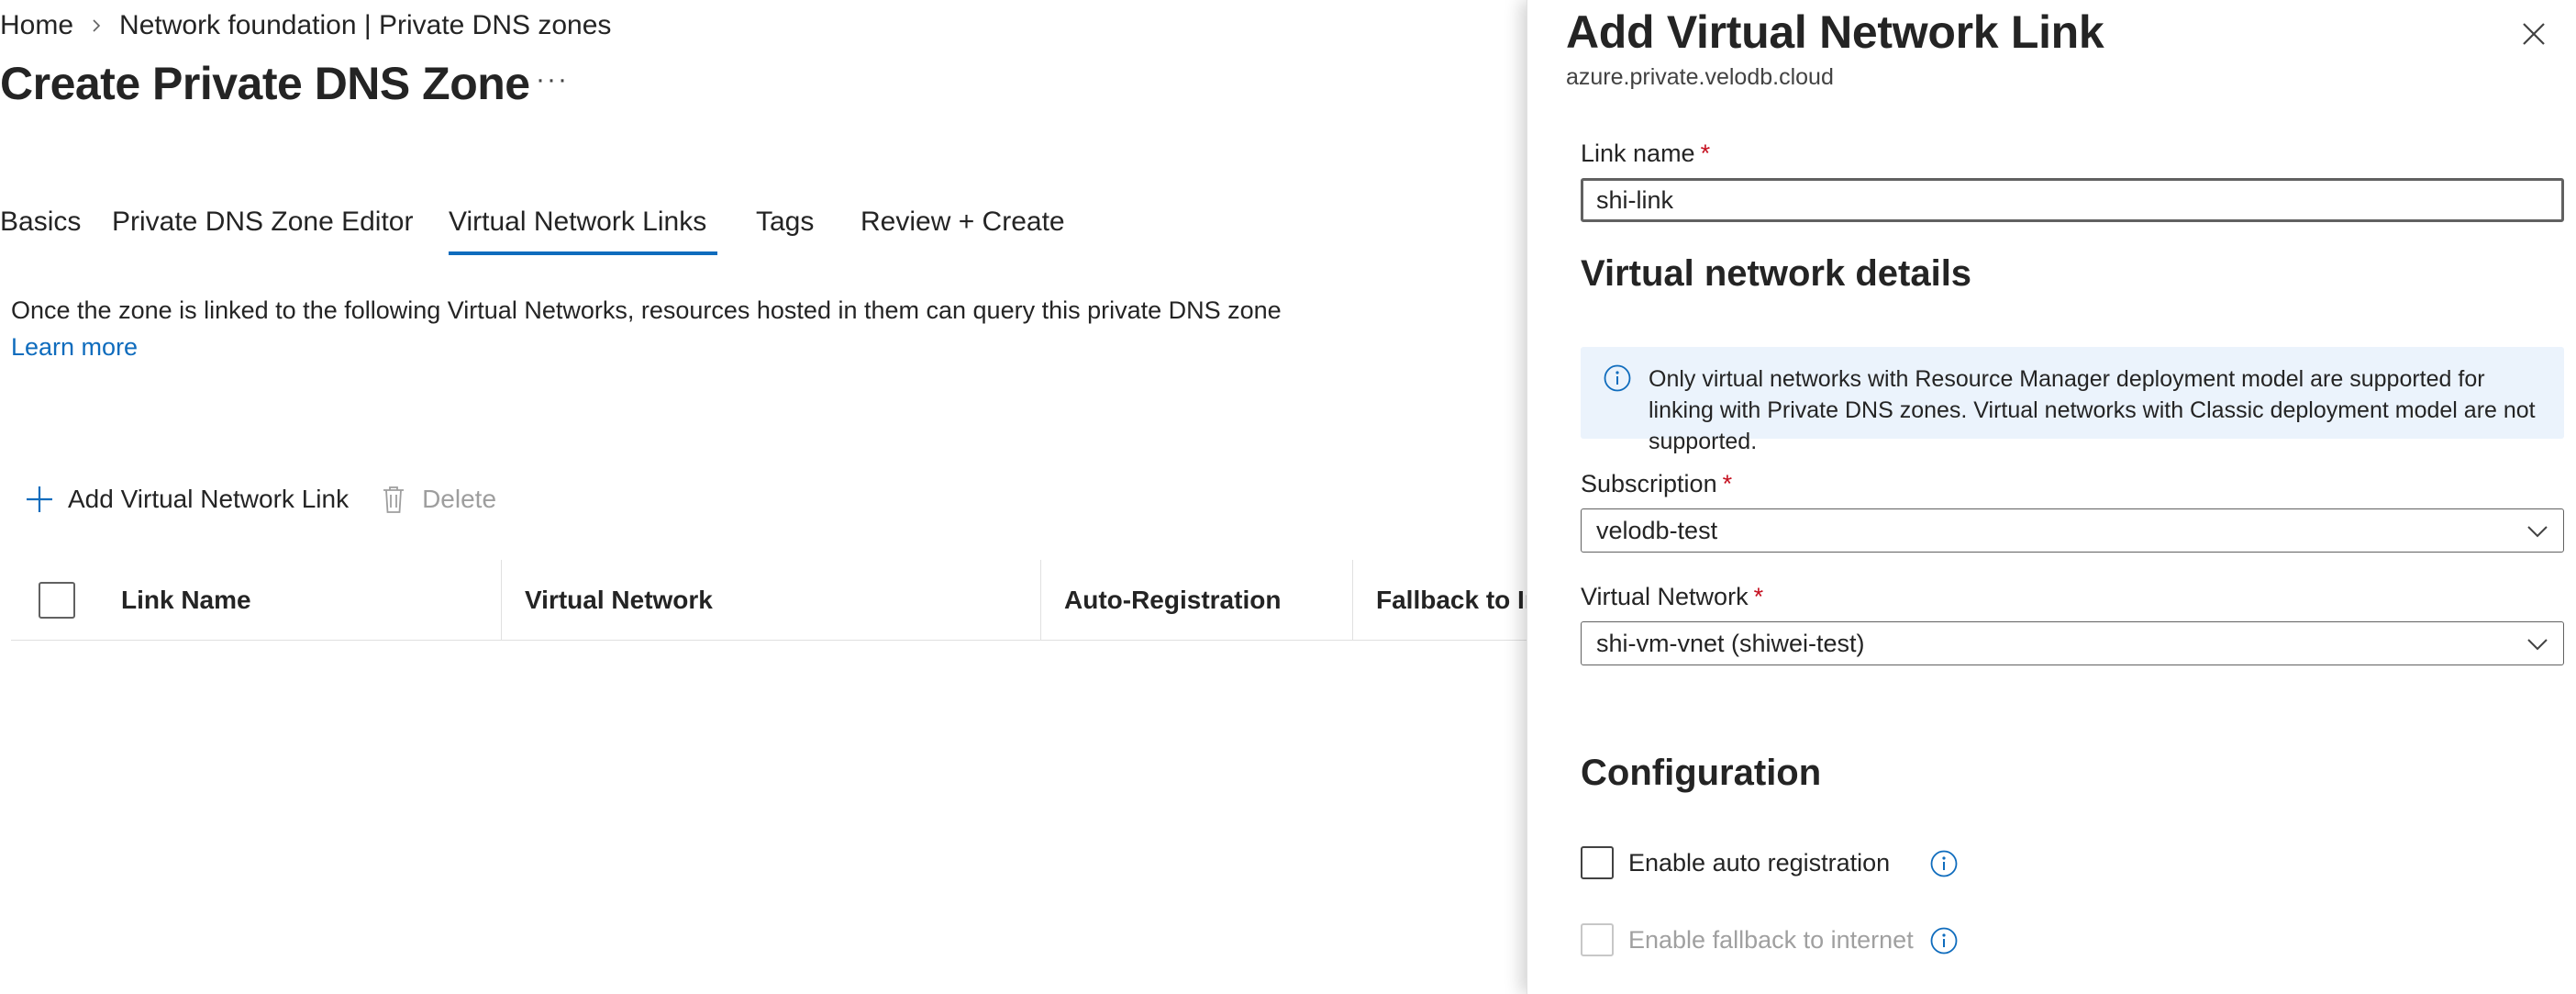 The width and height of the screenshot is (2576, 994). I want to click on close-icon, so click(2534, 34).